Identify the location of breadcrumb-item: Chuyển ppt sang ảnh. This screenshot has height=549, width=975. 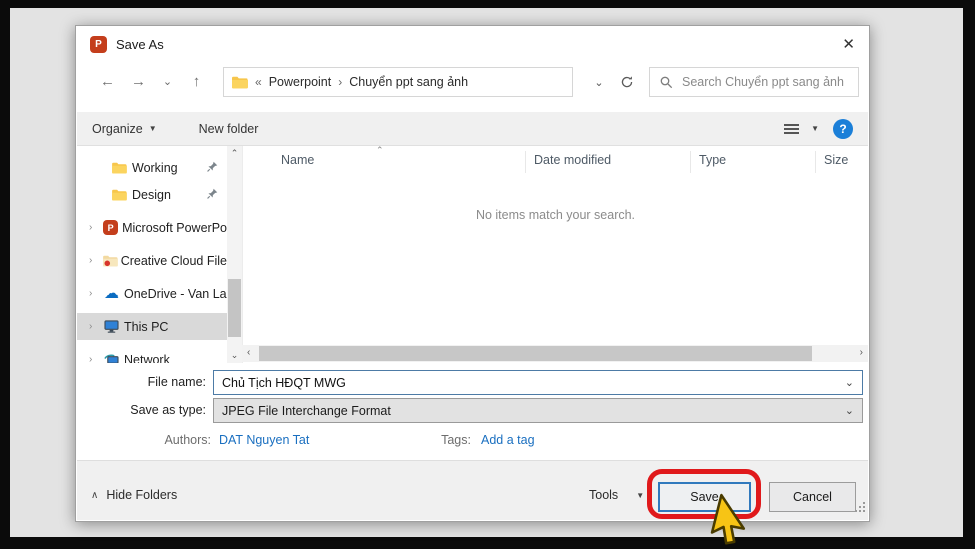
(408, 82).